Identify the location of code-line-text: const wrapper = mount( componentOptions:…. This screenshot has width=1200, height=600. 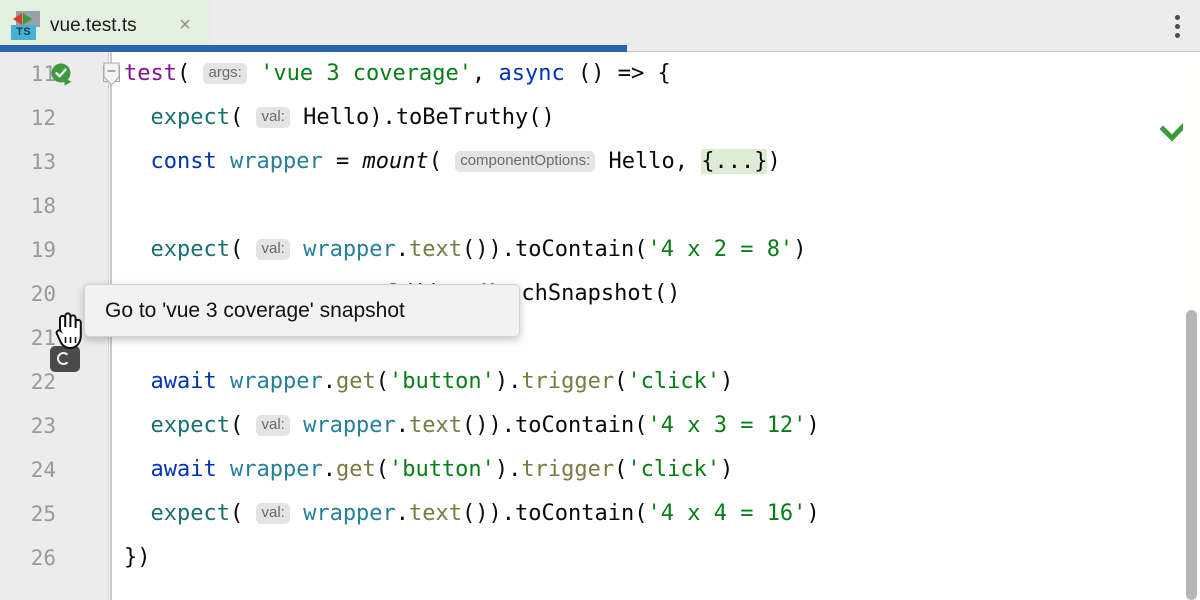
(452, 162).